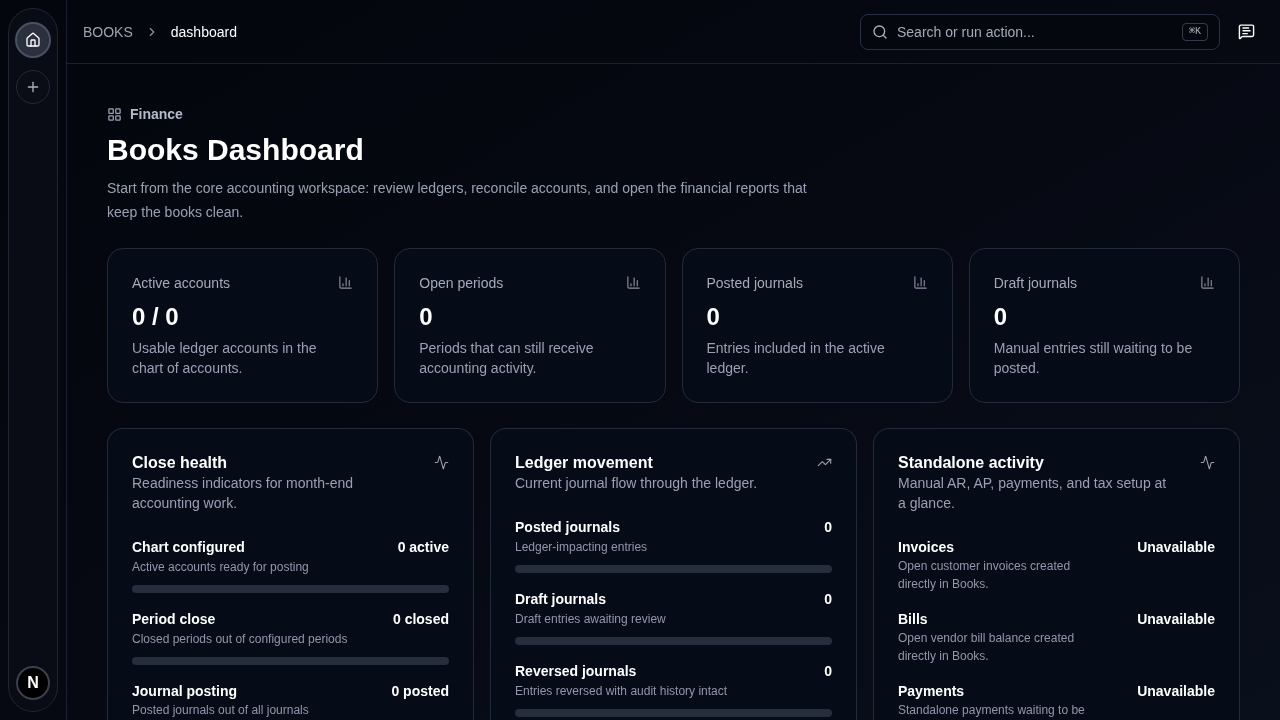 The height and width of the screenshot is (720, 1280). Describe the element at coordinates (1035, 283) in the screenshot. I see `stat-label: Draft journals` at that location.